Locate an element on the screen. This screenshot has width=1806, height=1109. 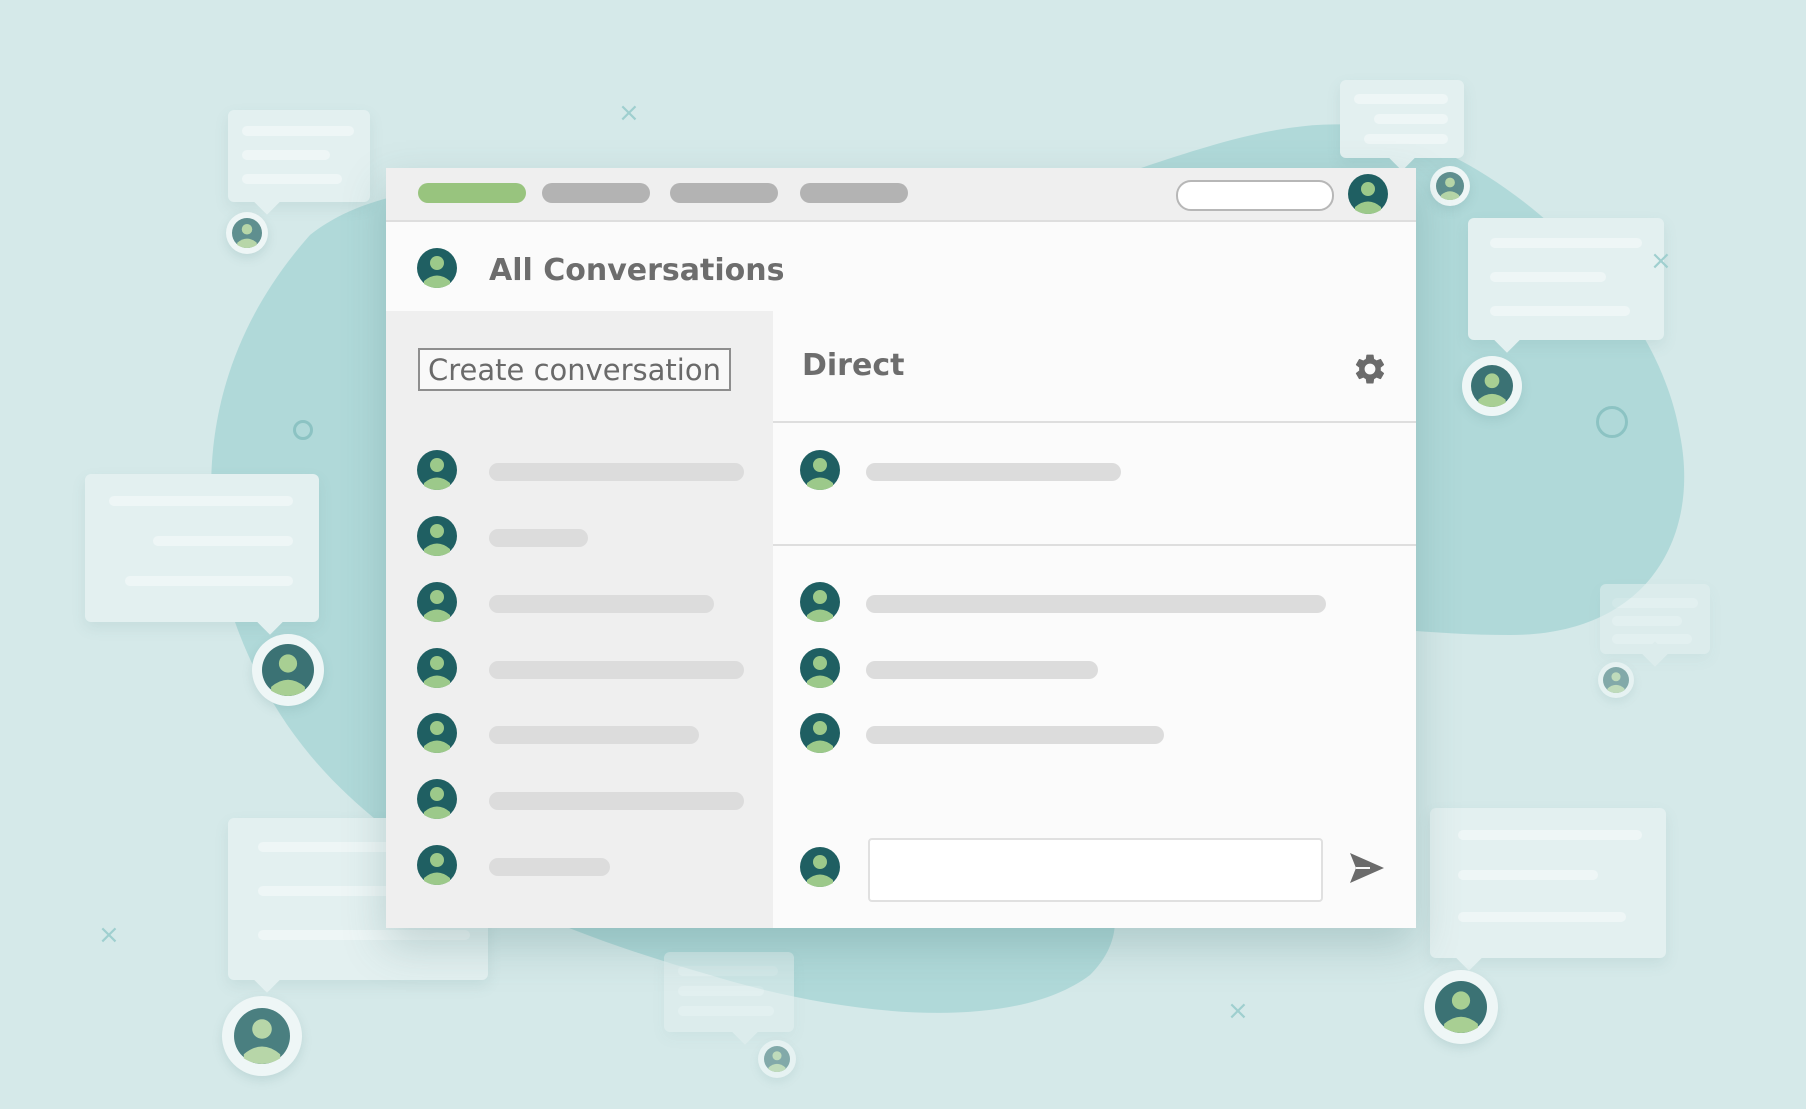
pinned-message is located at coordinates (1100, 471).